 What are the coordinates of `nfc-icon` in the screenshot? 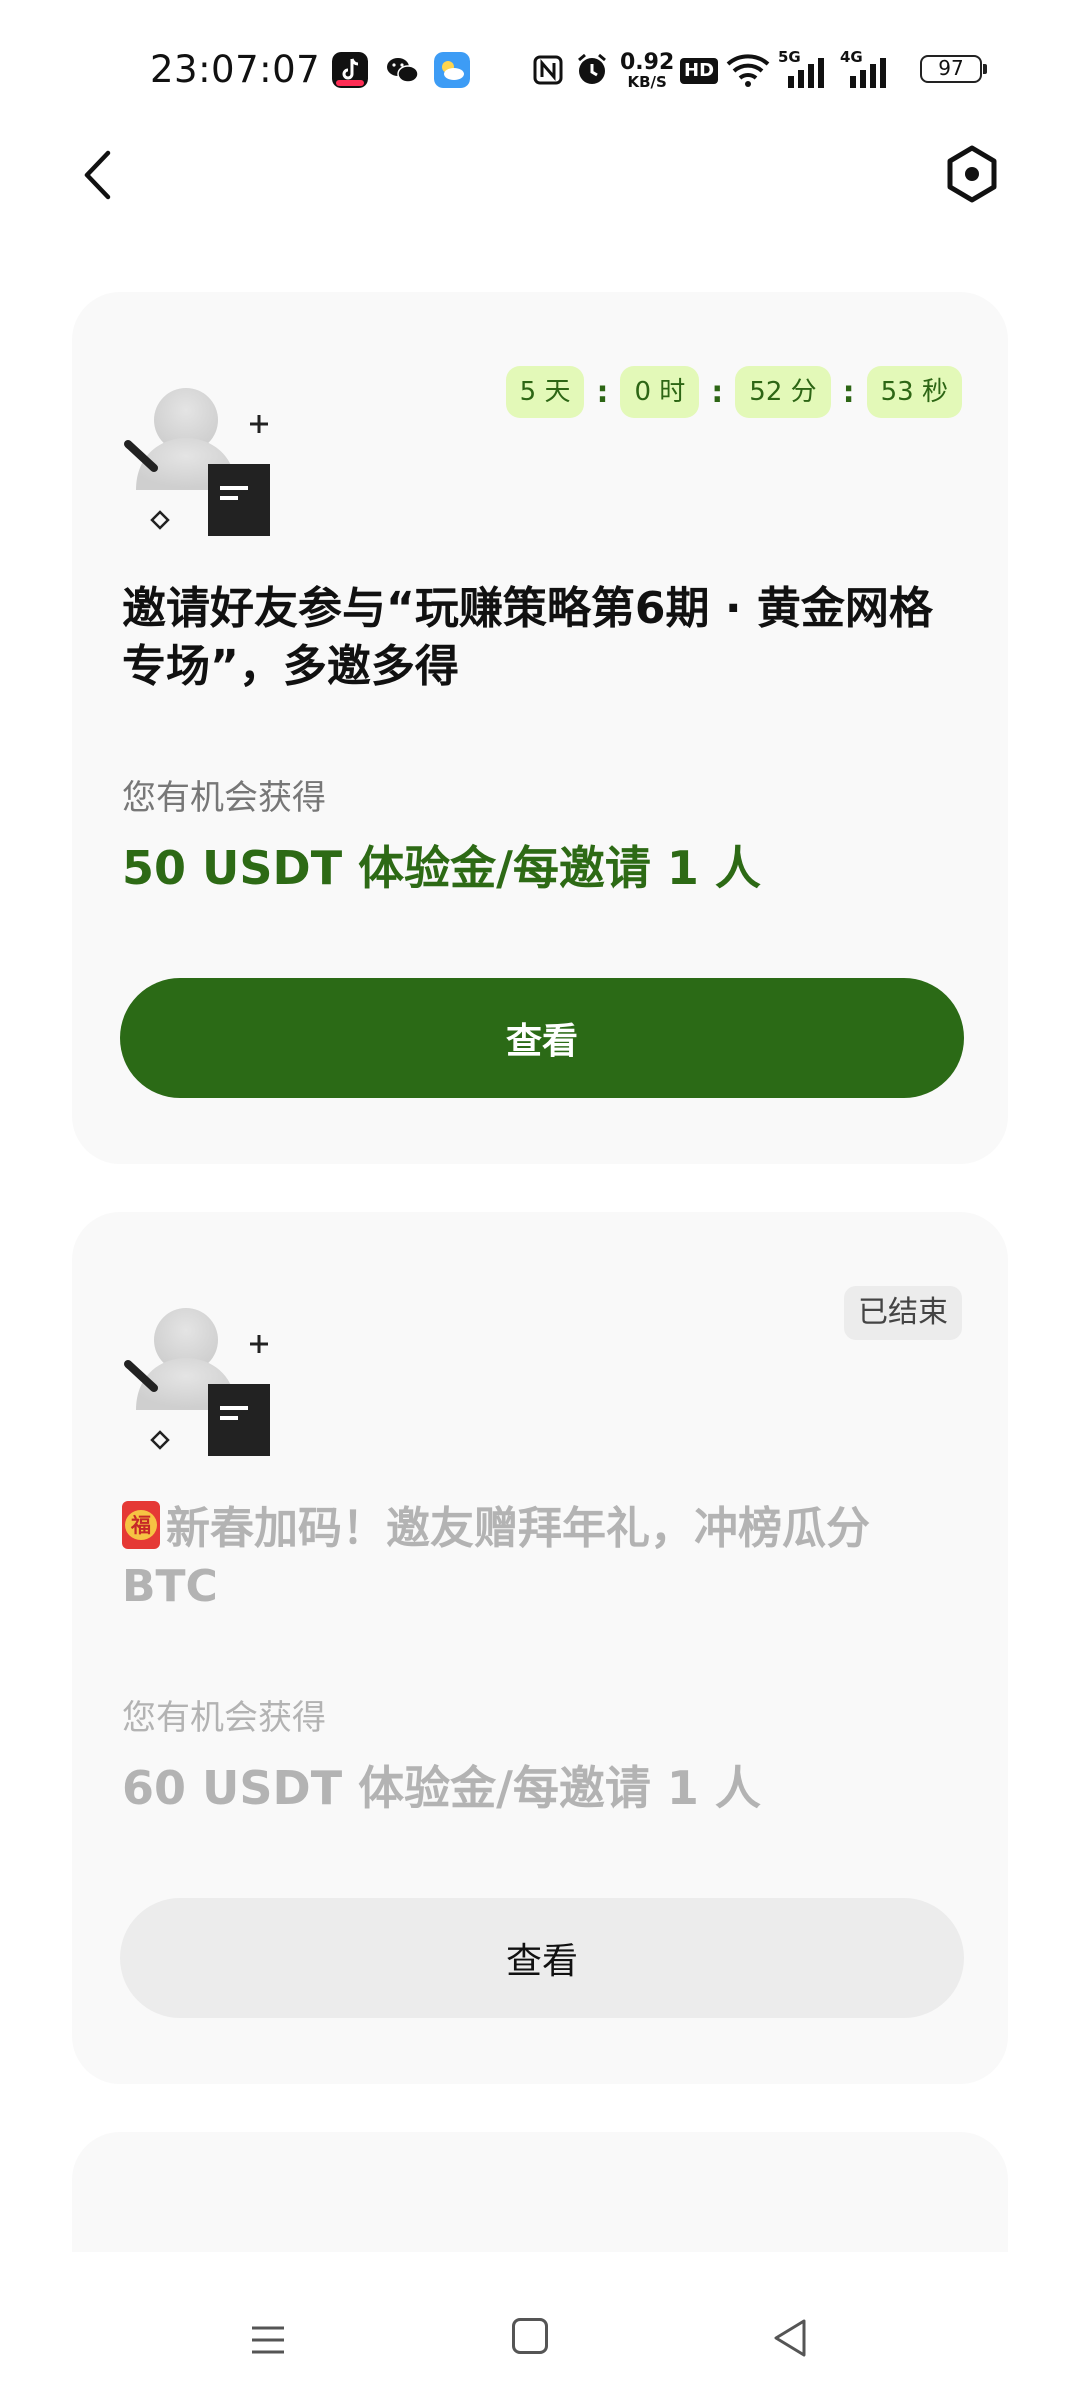 It's located at (548, 70).